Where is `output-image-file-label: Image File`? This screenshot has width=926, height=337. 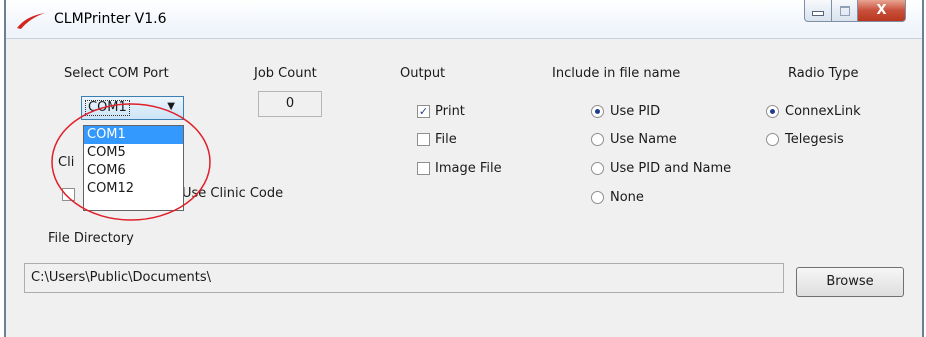
output-image-file-label: Image File is located at coordinates (468, 168).